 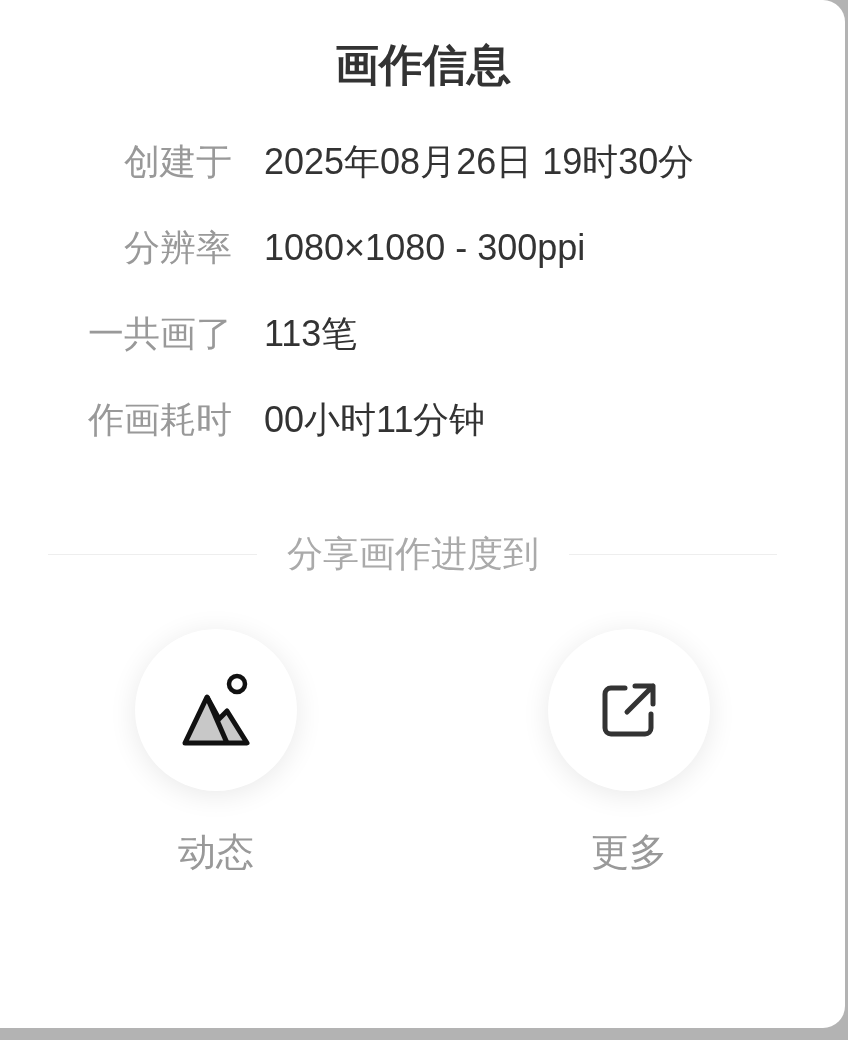 I want to click on share-label: 动态, so click(x=216, y=852).